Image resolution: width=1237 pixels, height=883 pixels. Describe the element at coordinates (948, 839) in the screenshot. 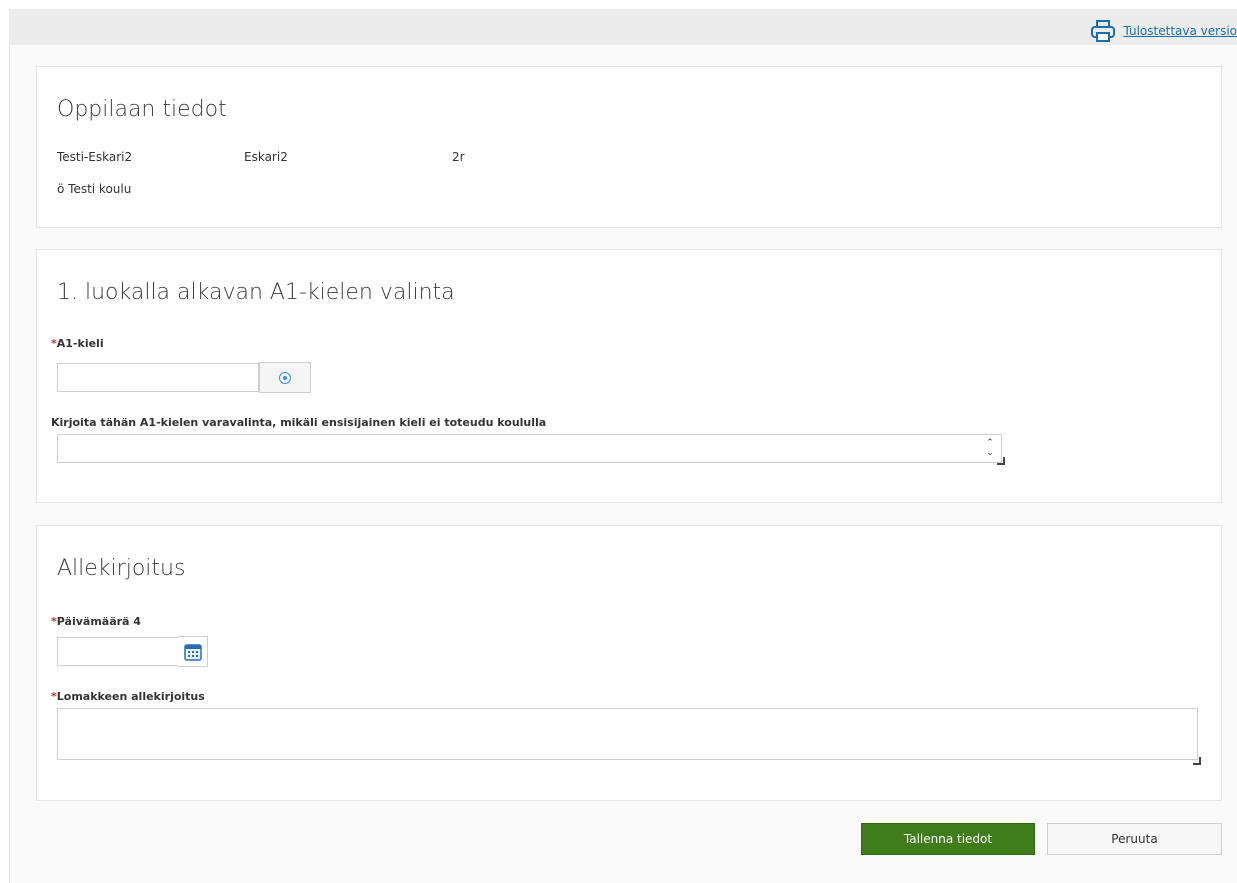

I see `save-button: Tallenna tiedot` at that location.